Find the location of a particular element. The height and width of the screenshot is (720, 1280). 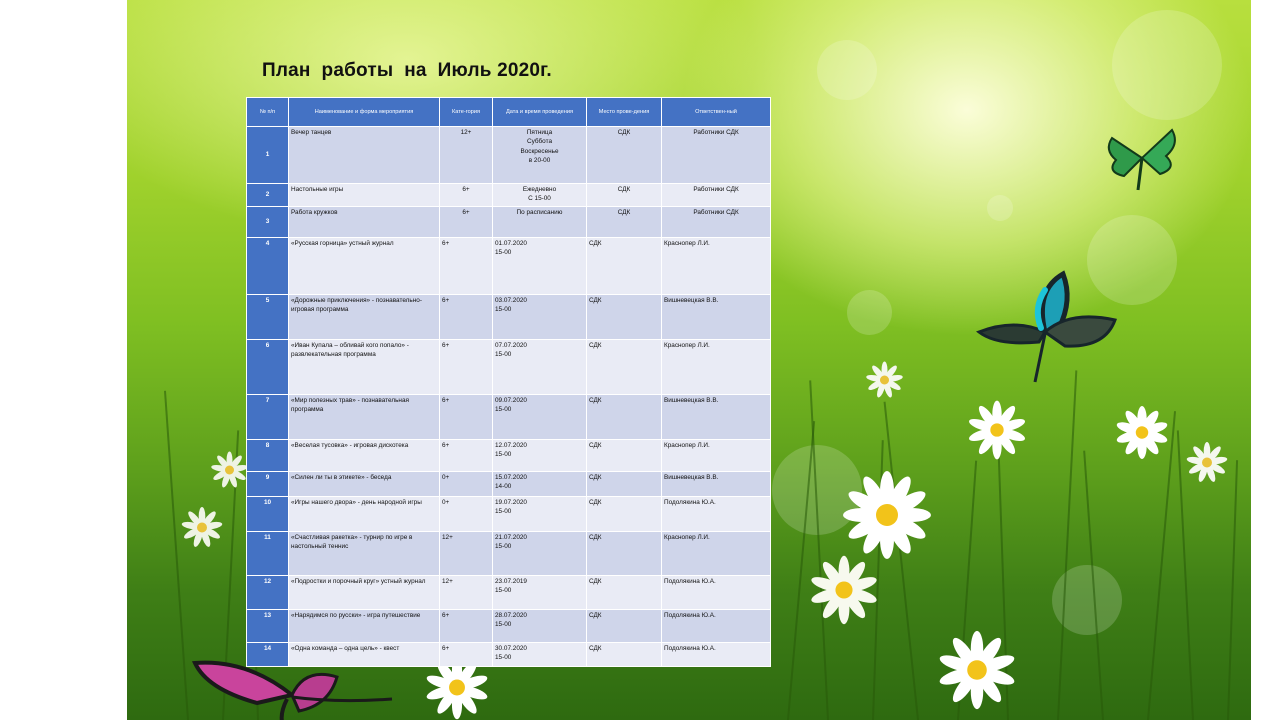

event-date: 15.07.2020 14-00 is located at coordinates (539, 484).